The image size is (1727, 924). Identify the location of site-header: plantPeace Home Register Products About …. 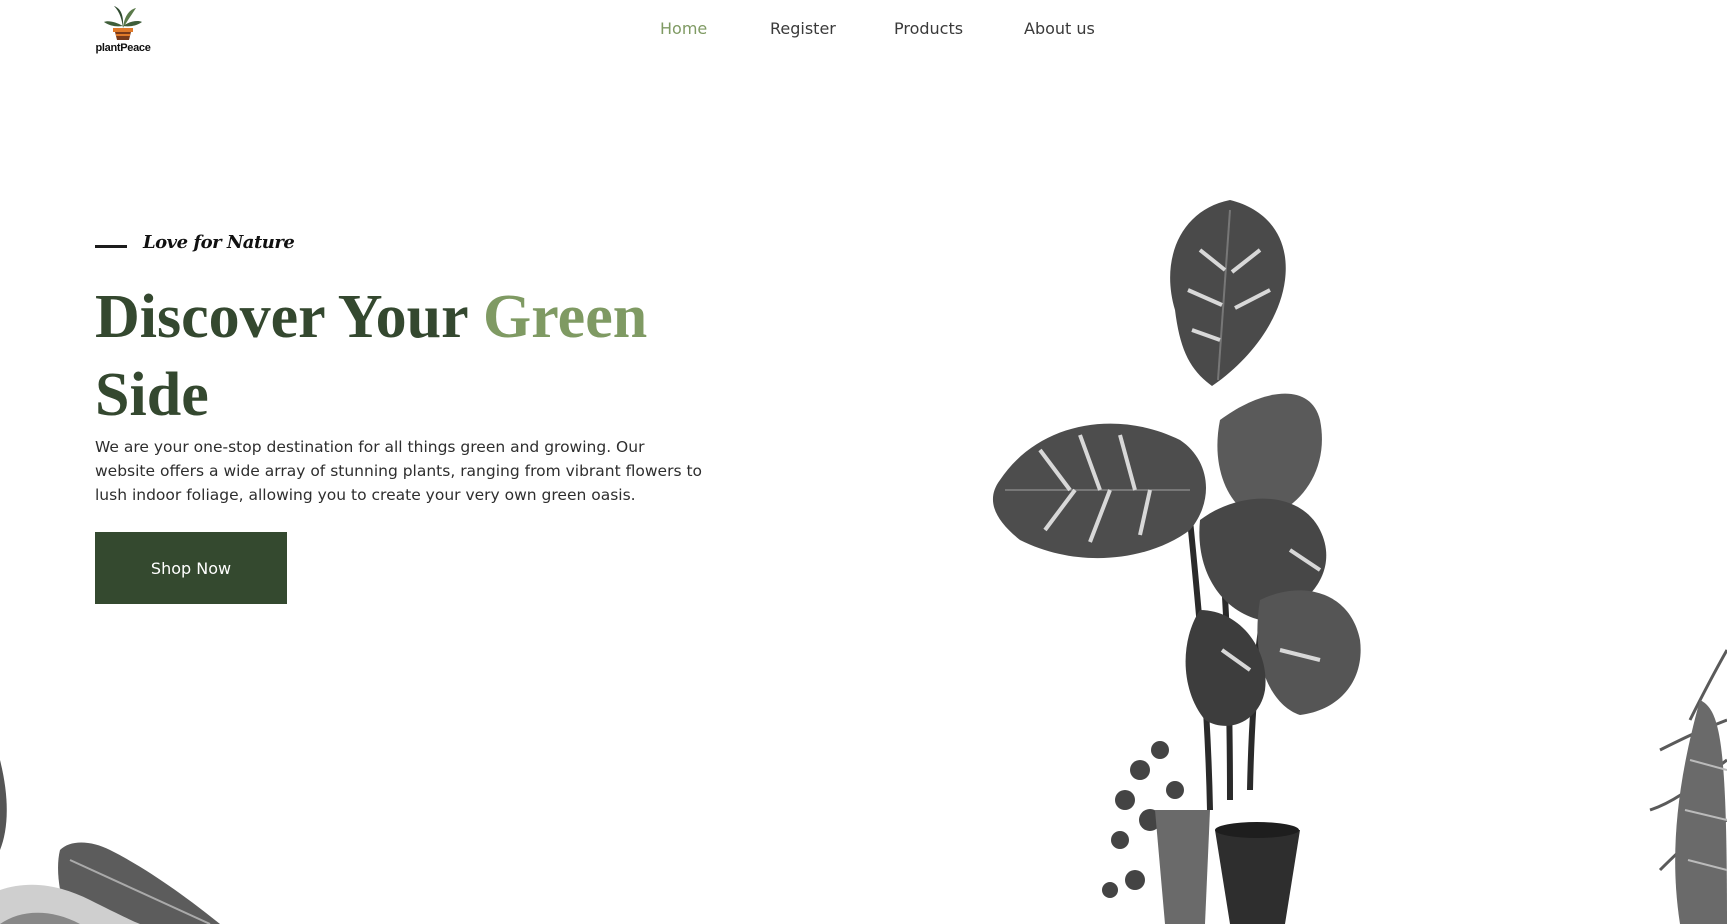
(863, 30).